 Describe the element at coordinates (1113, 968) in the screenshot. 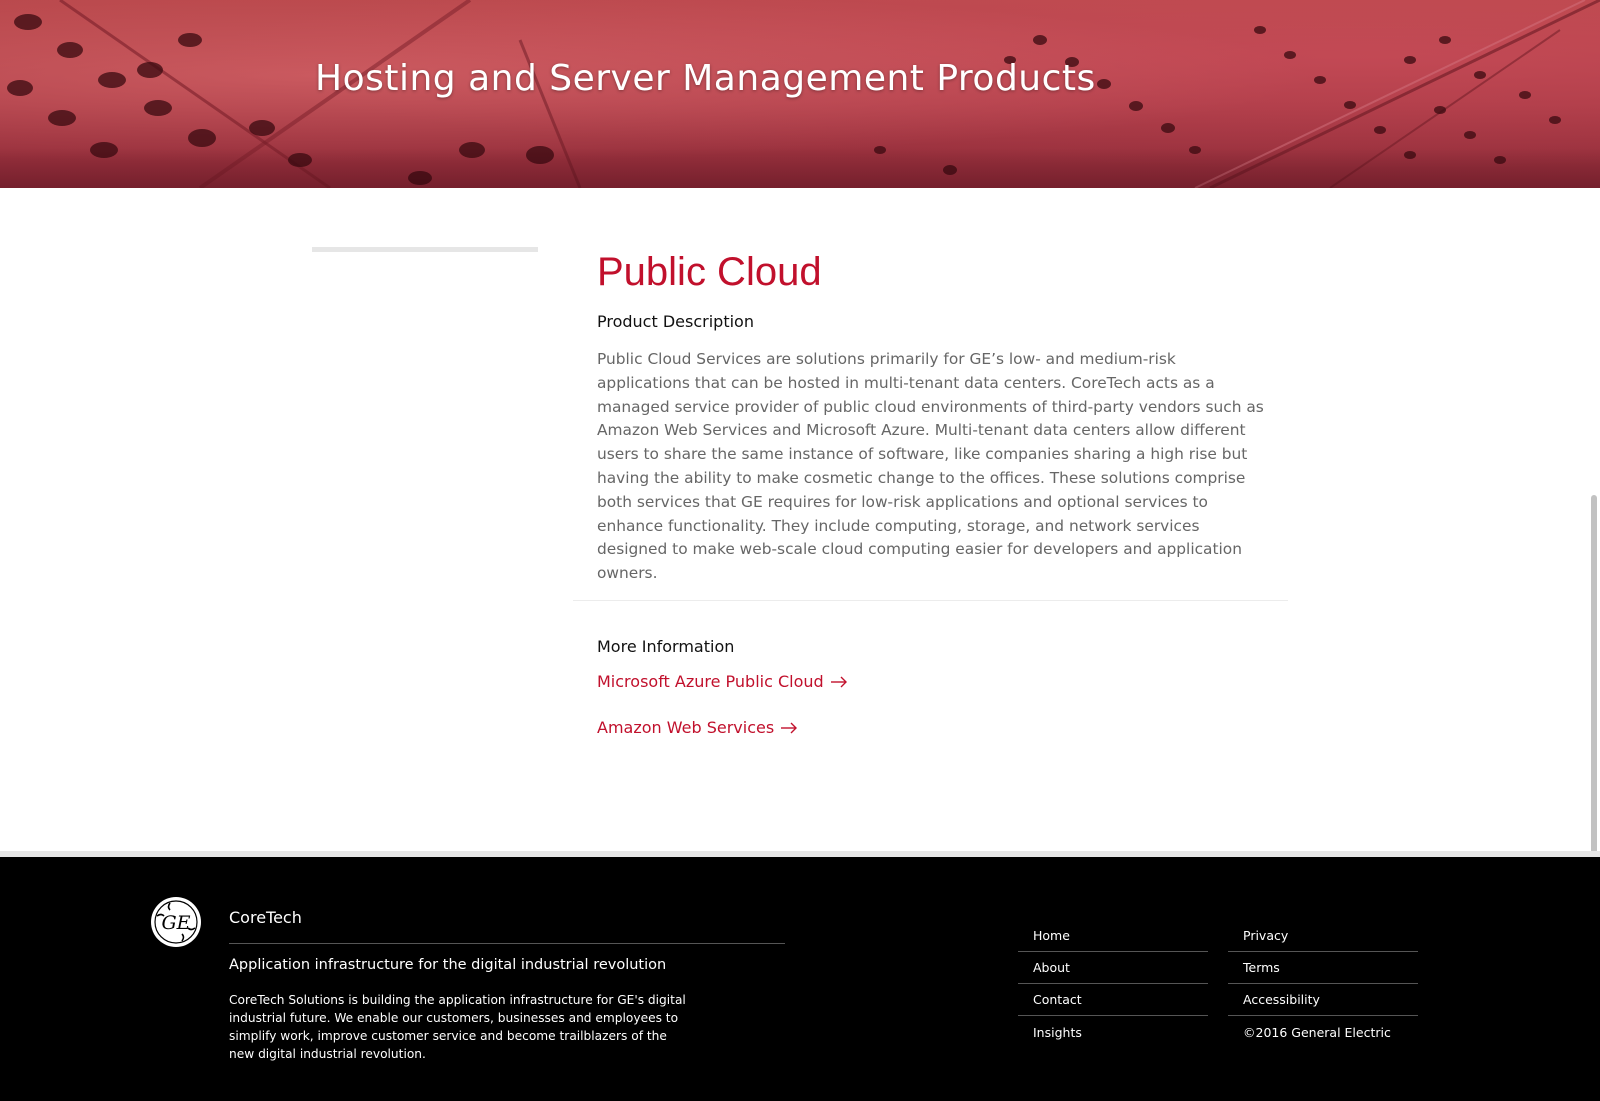

I see `footer-link-about: About` at that location.